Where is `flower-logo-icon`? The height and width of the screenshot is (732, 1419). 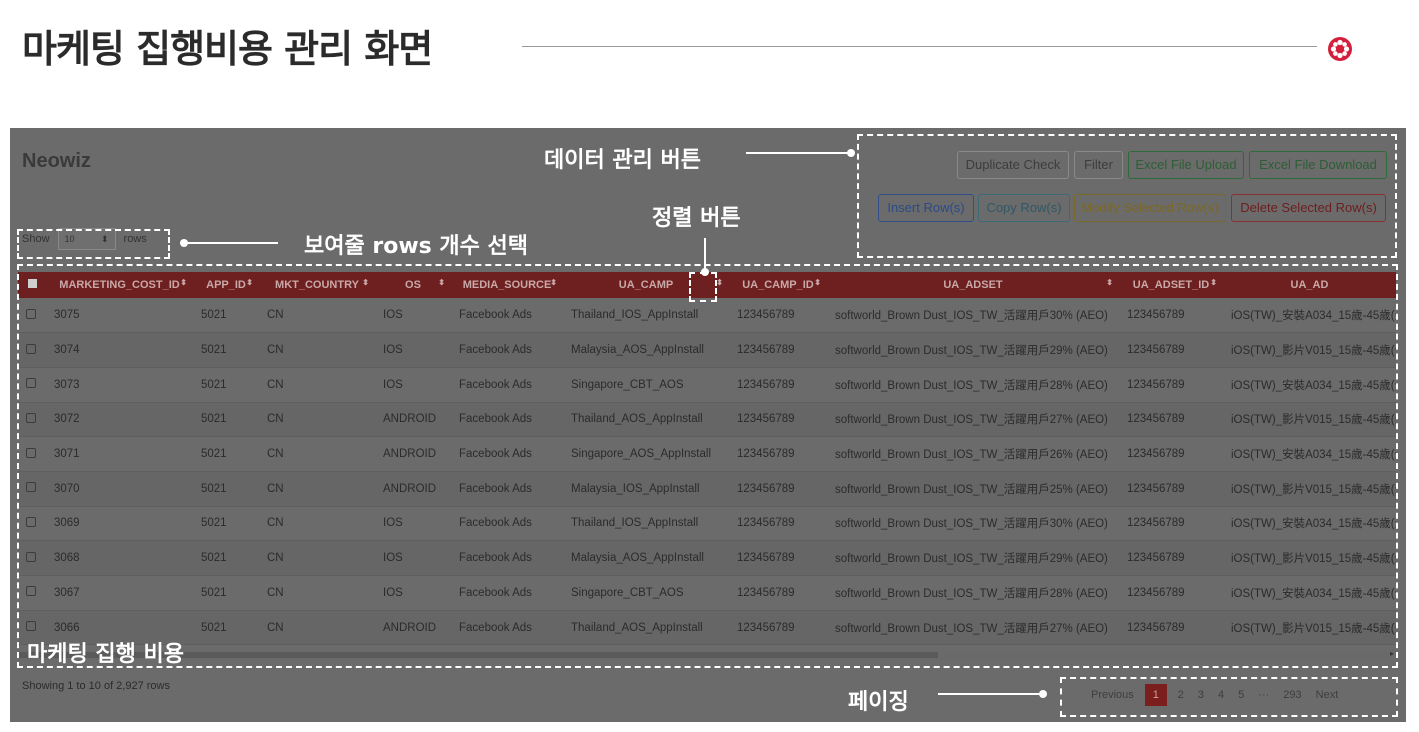
flower-logo-icon is located at coordinates (1340, 49).